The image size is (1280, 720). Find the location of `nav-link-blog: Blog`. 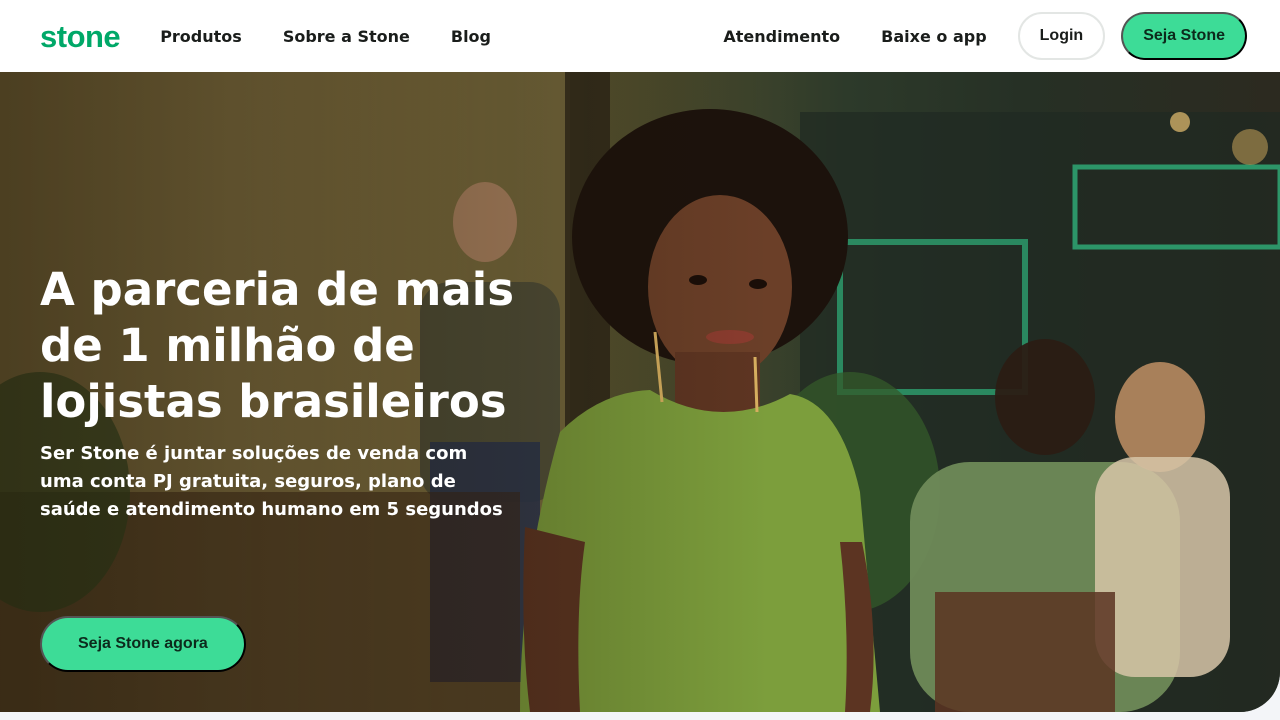

nav-link-blog: Blog is located at coordinates (471, 36).